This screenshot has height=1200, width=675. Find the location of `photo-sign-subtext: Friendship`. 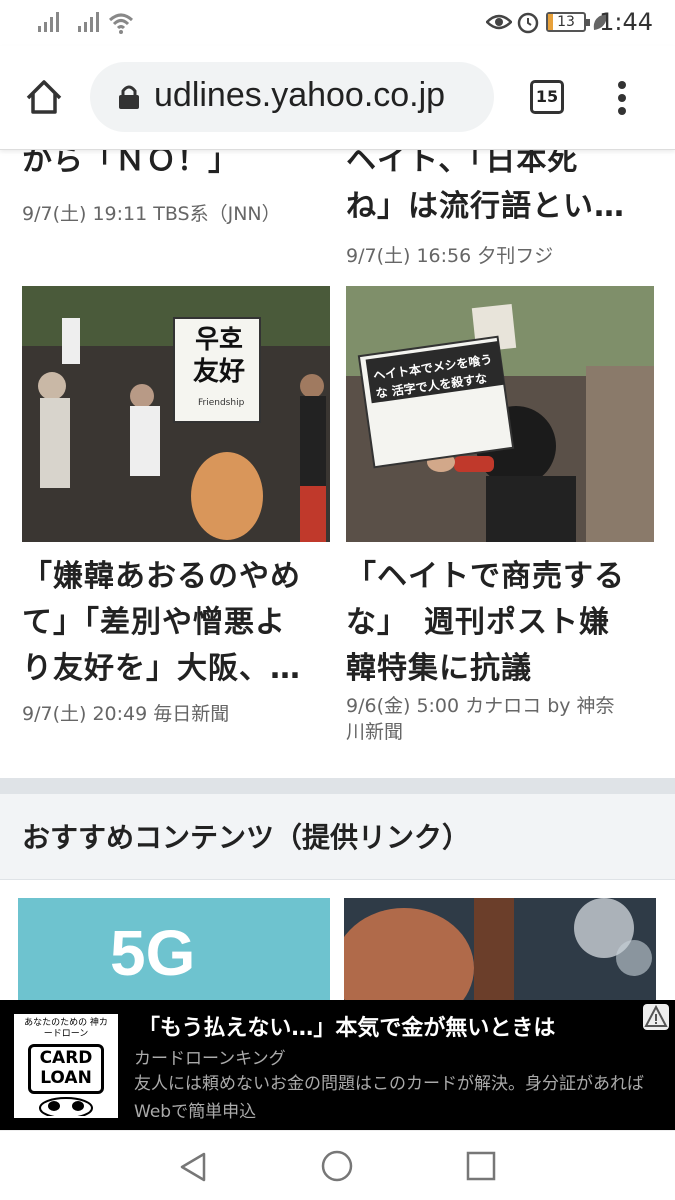

photo-sign-subtext: Friendship is located at coordinates (221, 403).